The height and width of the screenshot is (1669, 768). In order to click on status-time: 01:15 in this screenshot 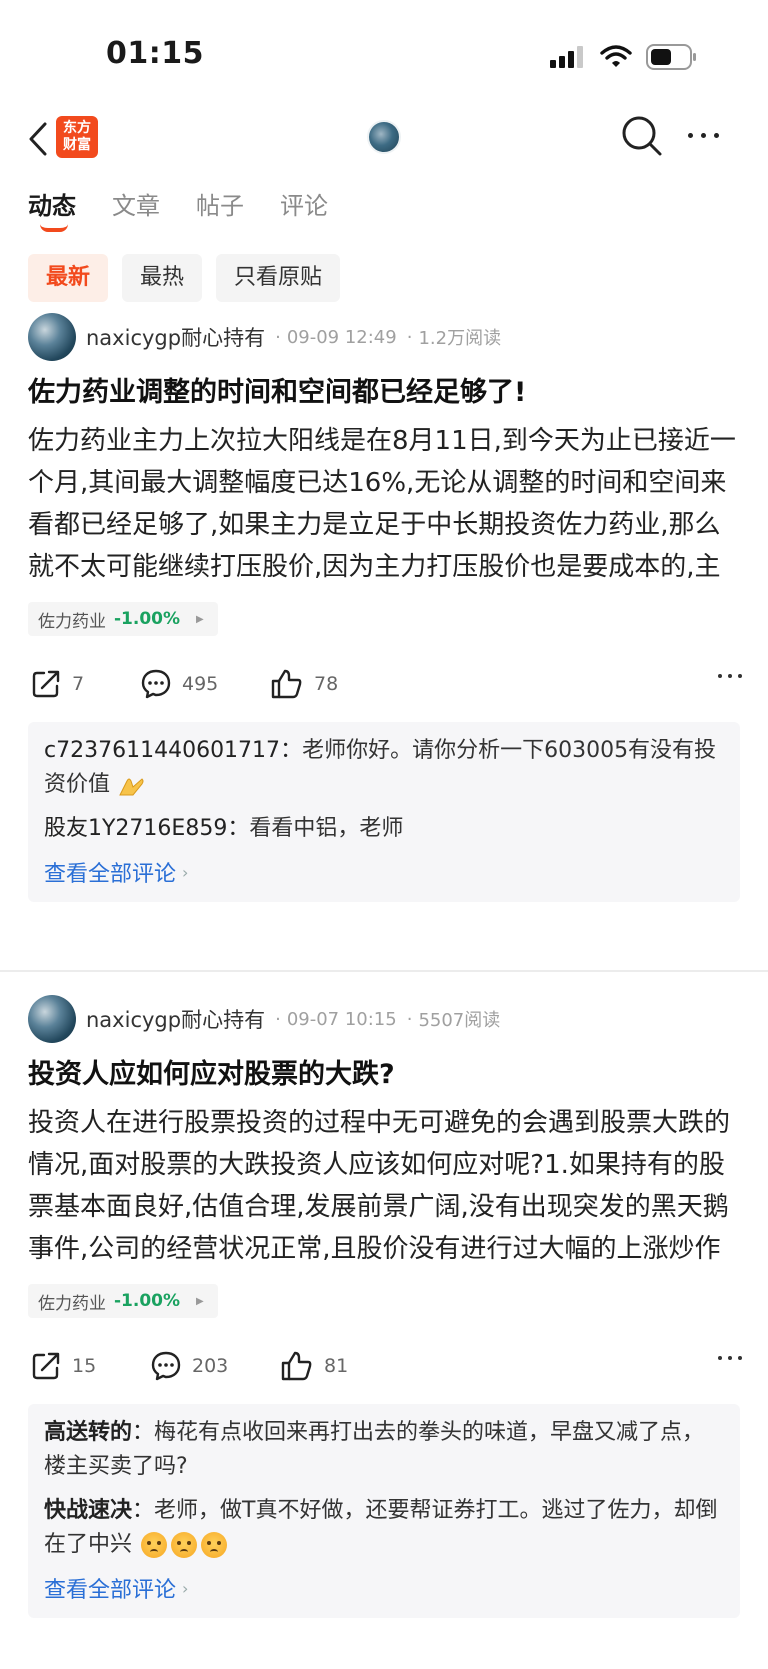, I will do `click(155, 53)`.